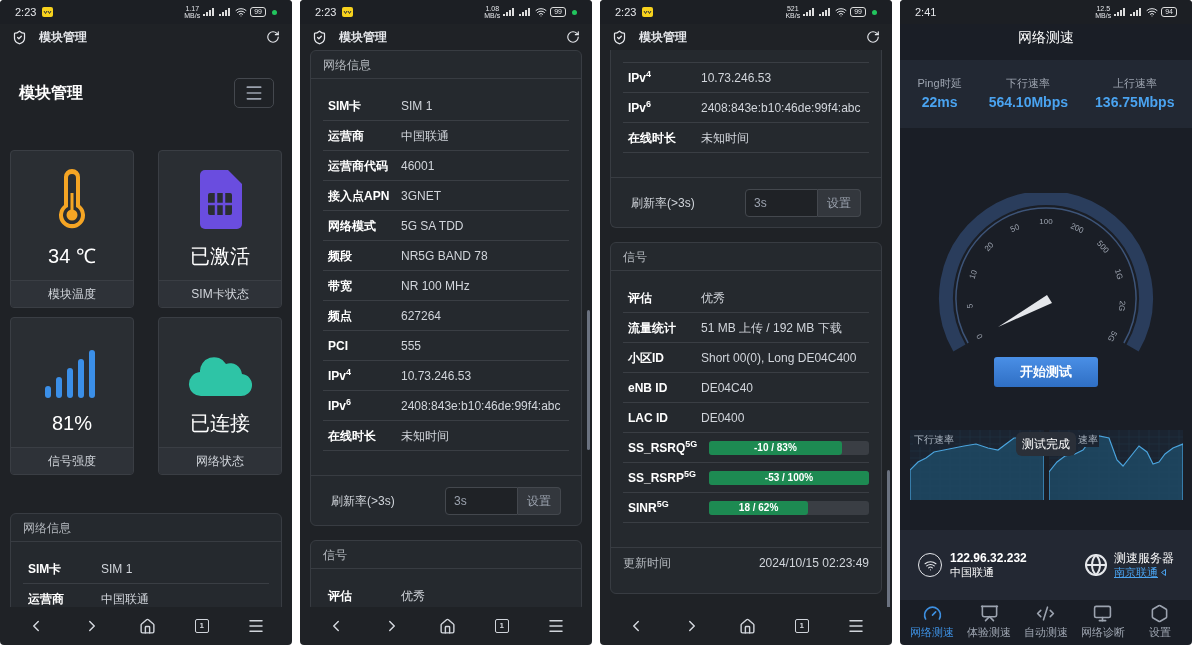  Describe the element at coordinates (989, 622) in the screenshot. I see `bottom-tab: 体验测速` at that location.